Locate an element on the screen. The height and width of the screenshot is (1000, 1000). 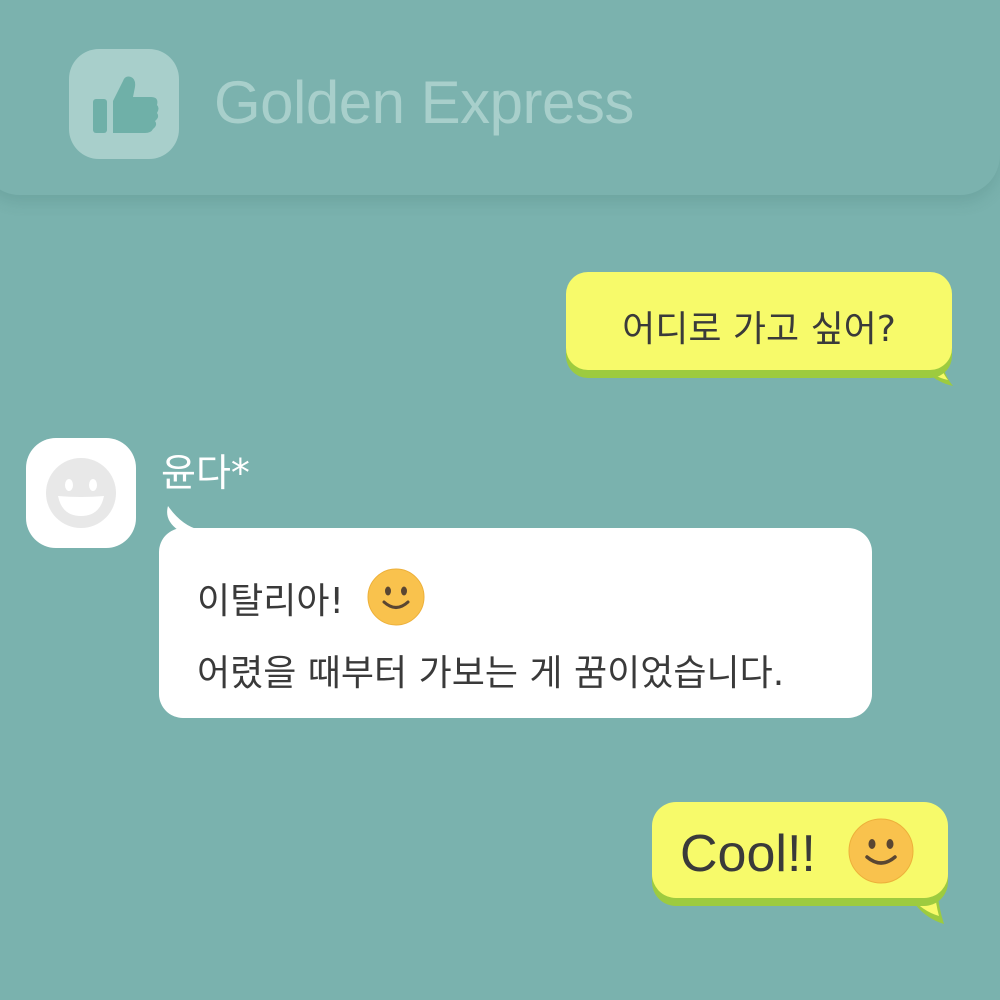
thumbs-up-icon is located at coordinates (124, 104).